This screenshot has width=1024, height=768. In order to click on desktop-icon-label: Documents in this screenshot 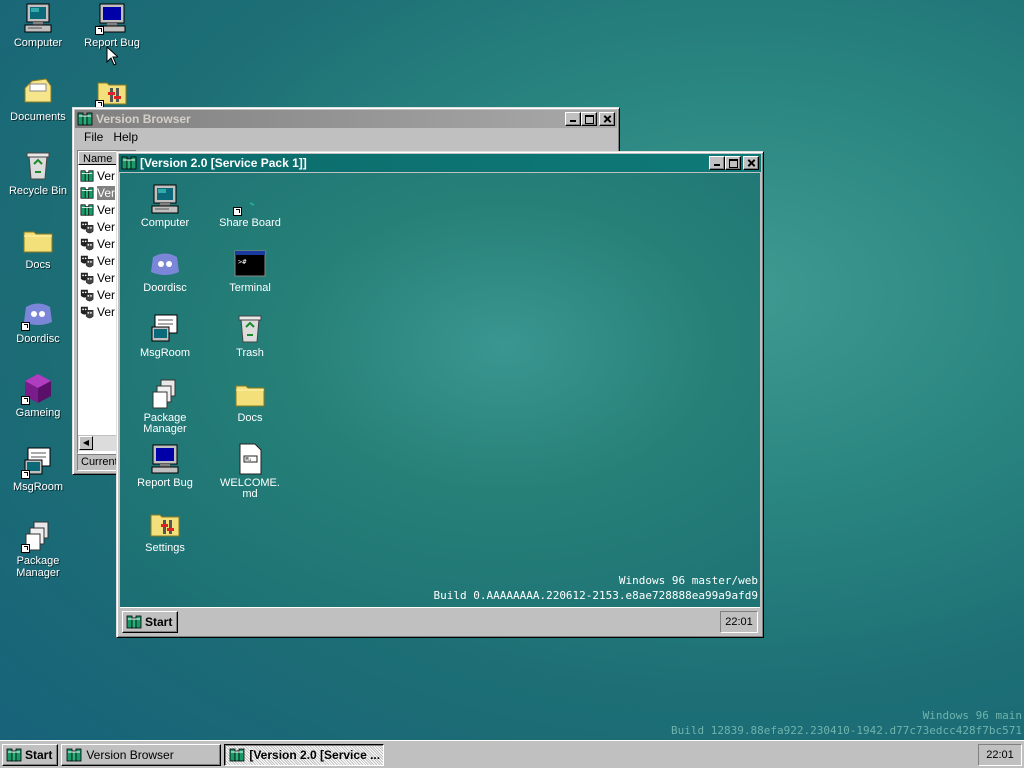, I will do `click(38, 117)`.